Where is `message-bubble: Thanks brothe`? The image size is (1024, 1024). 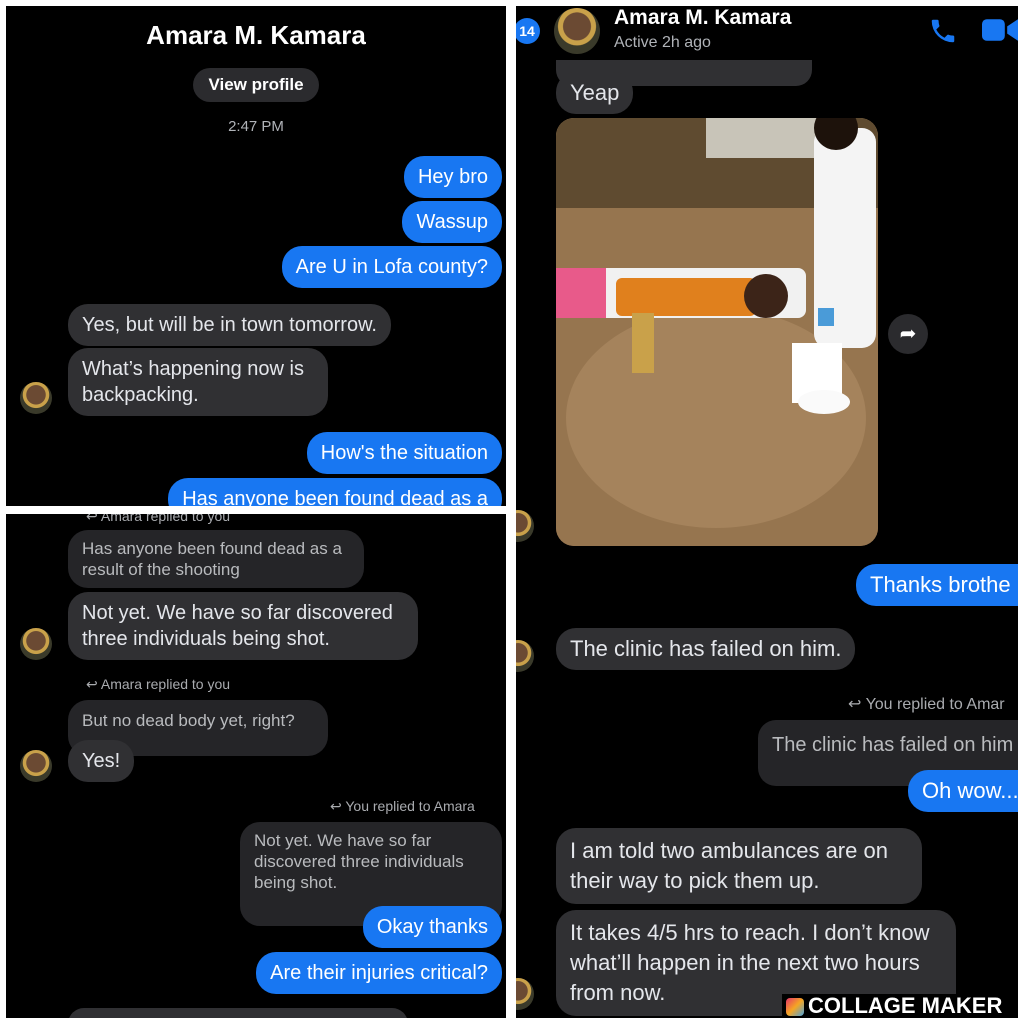 message-bubble: Thanks brothe is located at coordinates (937, 585).